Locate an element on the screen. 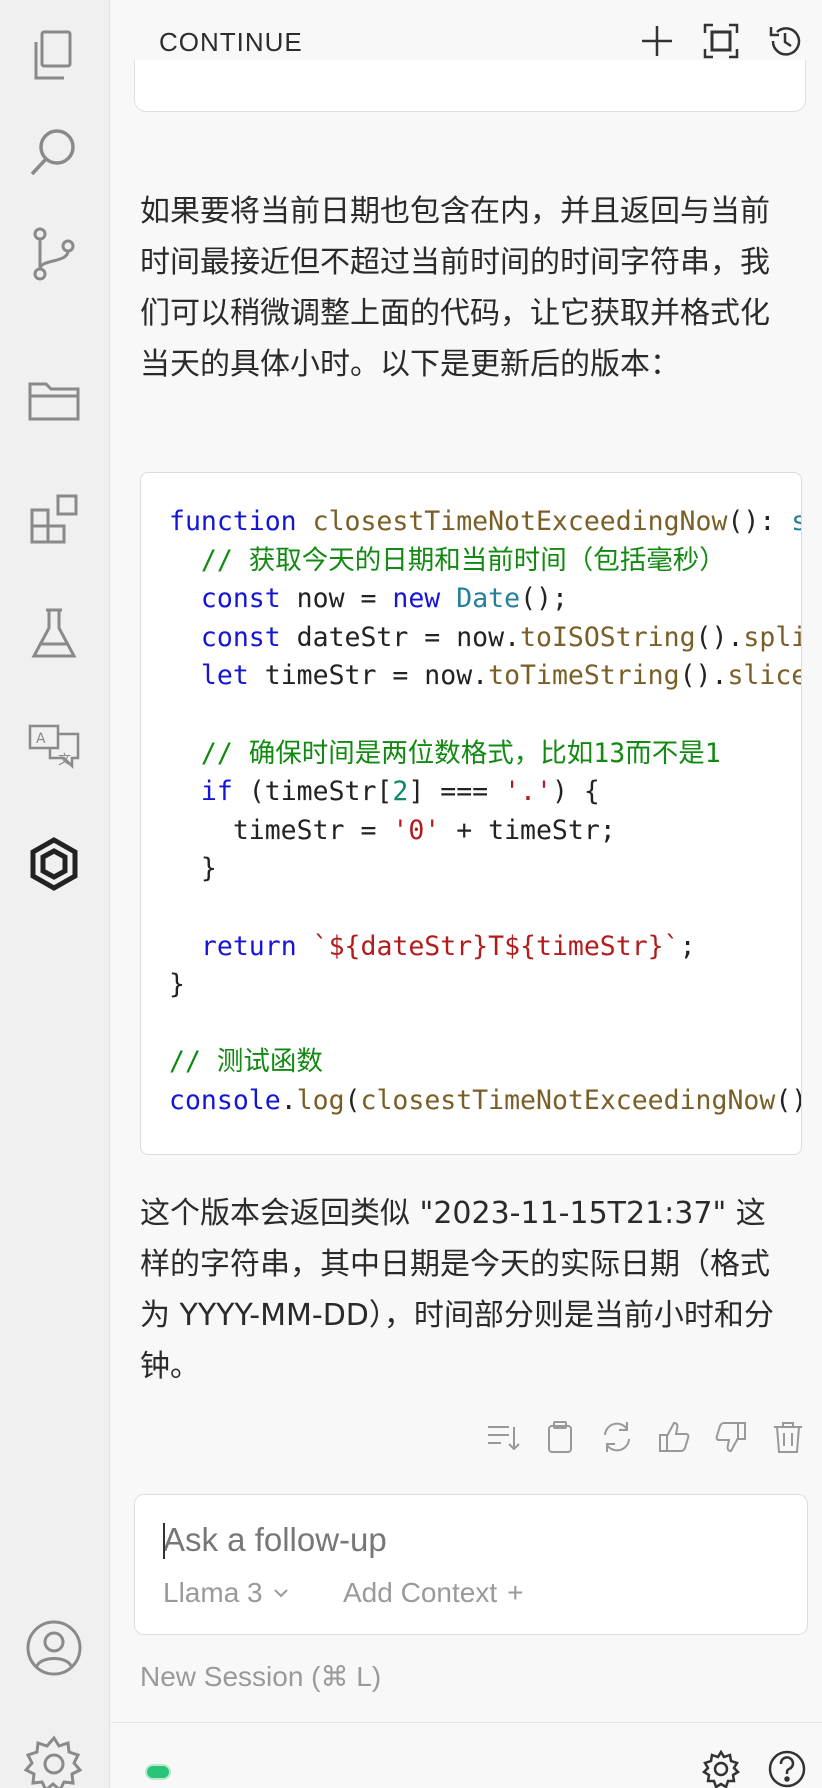 Image resolution: width=822 pixels, height=1788 pixels. continue-logo-icon is located at coordinates (54, 864).